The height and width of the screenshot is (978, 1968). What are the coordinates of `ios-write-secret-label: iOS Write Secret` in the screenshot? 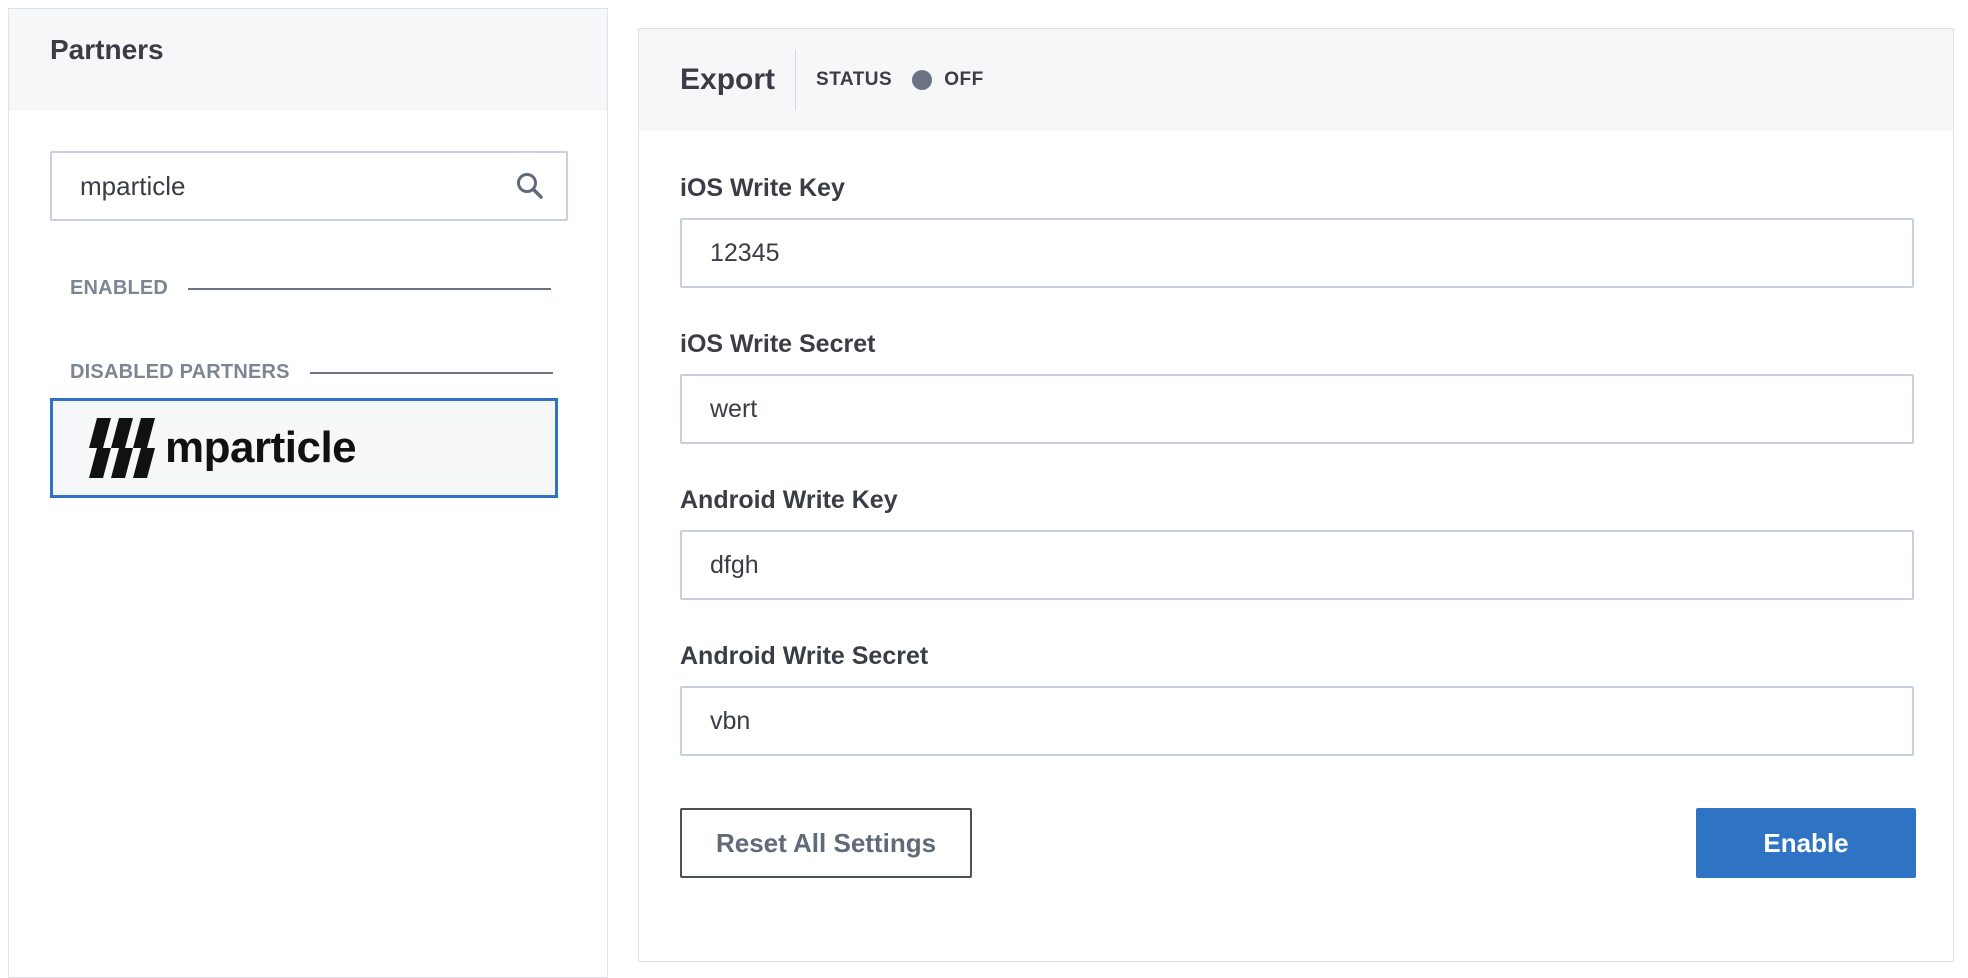 It's located at (778, 344).